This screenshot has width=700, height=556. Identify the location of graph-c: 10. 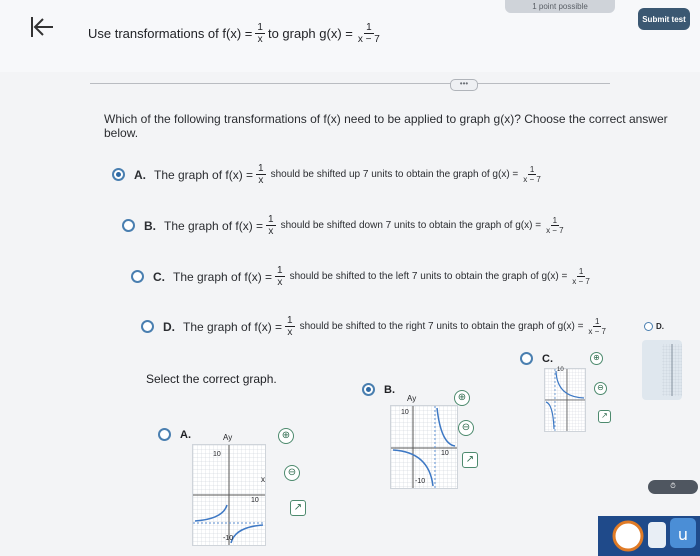
(565, 399).